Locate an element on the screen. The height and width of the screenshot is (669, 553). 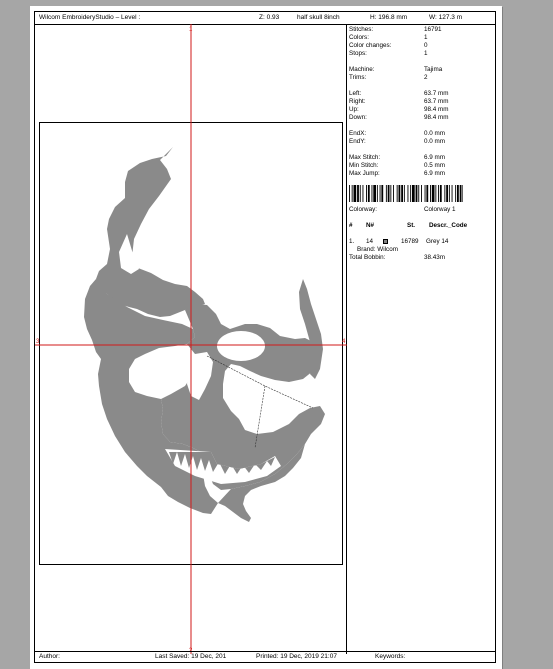
stat-max-jump: Max Jump: 6.9 mm is located at coordinates (397, 173).